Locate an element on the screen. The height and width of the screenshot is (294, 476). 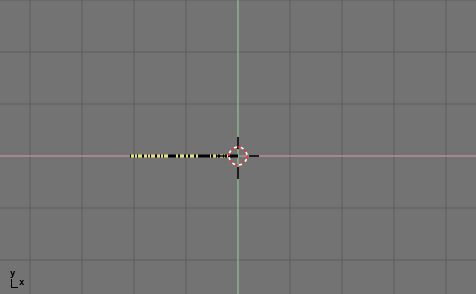
axis-y-label: y is located at coordinates (13, 274).